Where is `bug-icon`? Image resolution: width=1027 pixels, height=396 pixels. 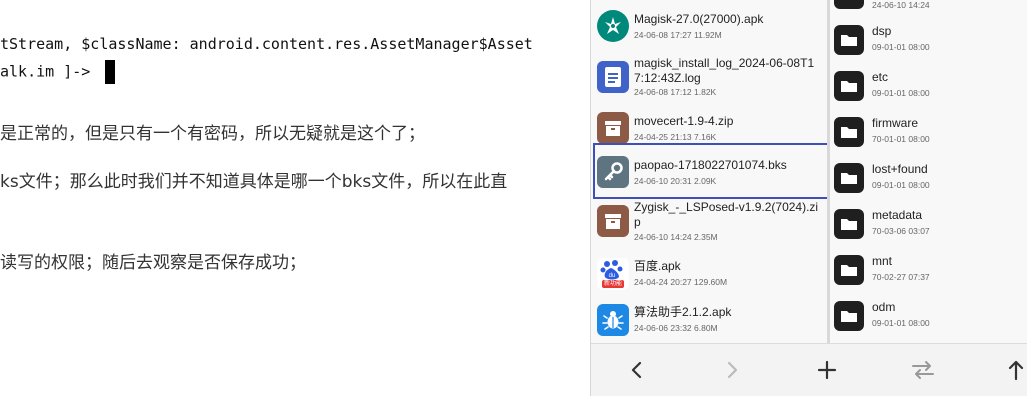
bug-icon is located at coordinates (613, 320).